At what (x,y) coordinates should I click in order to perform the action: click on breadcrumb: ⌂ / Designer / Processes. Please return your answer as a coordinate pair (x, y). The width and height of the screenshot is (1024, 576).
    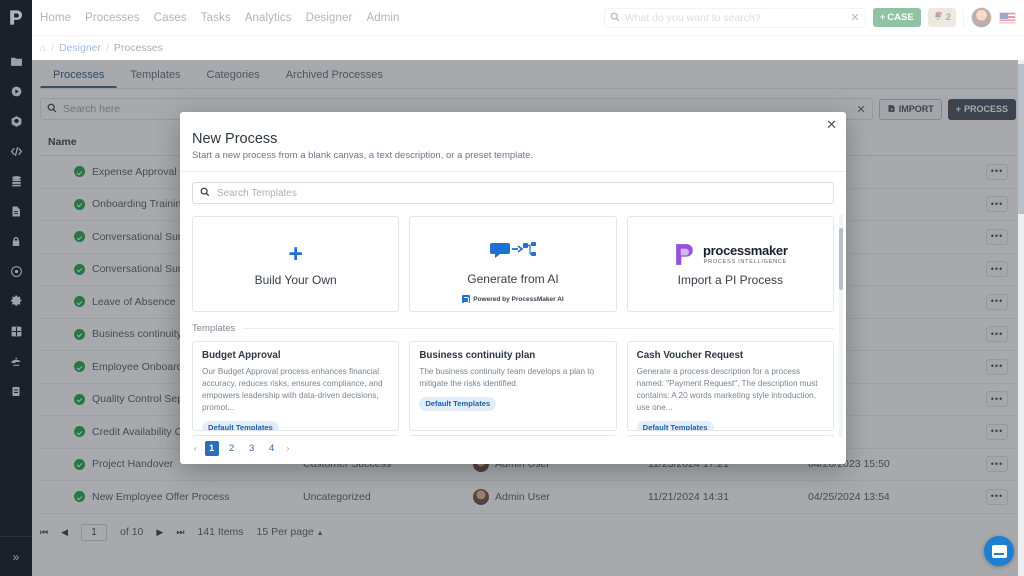
    Looking at the image, I should click on (528, 48).